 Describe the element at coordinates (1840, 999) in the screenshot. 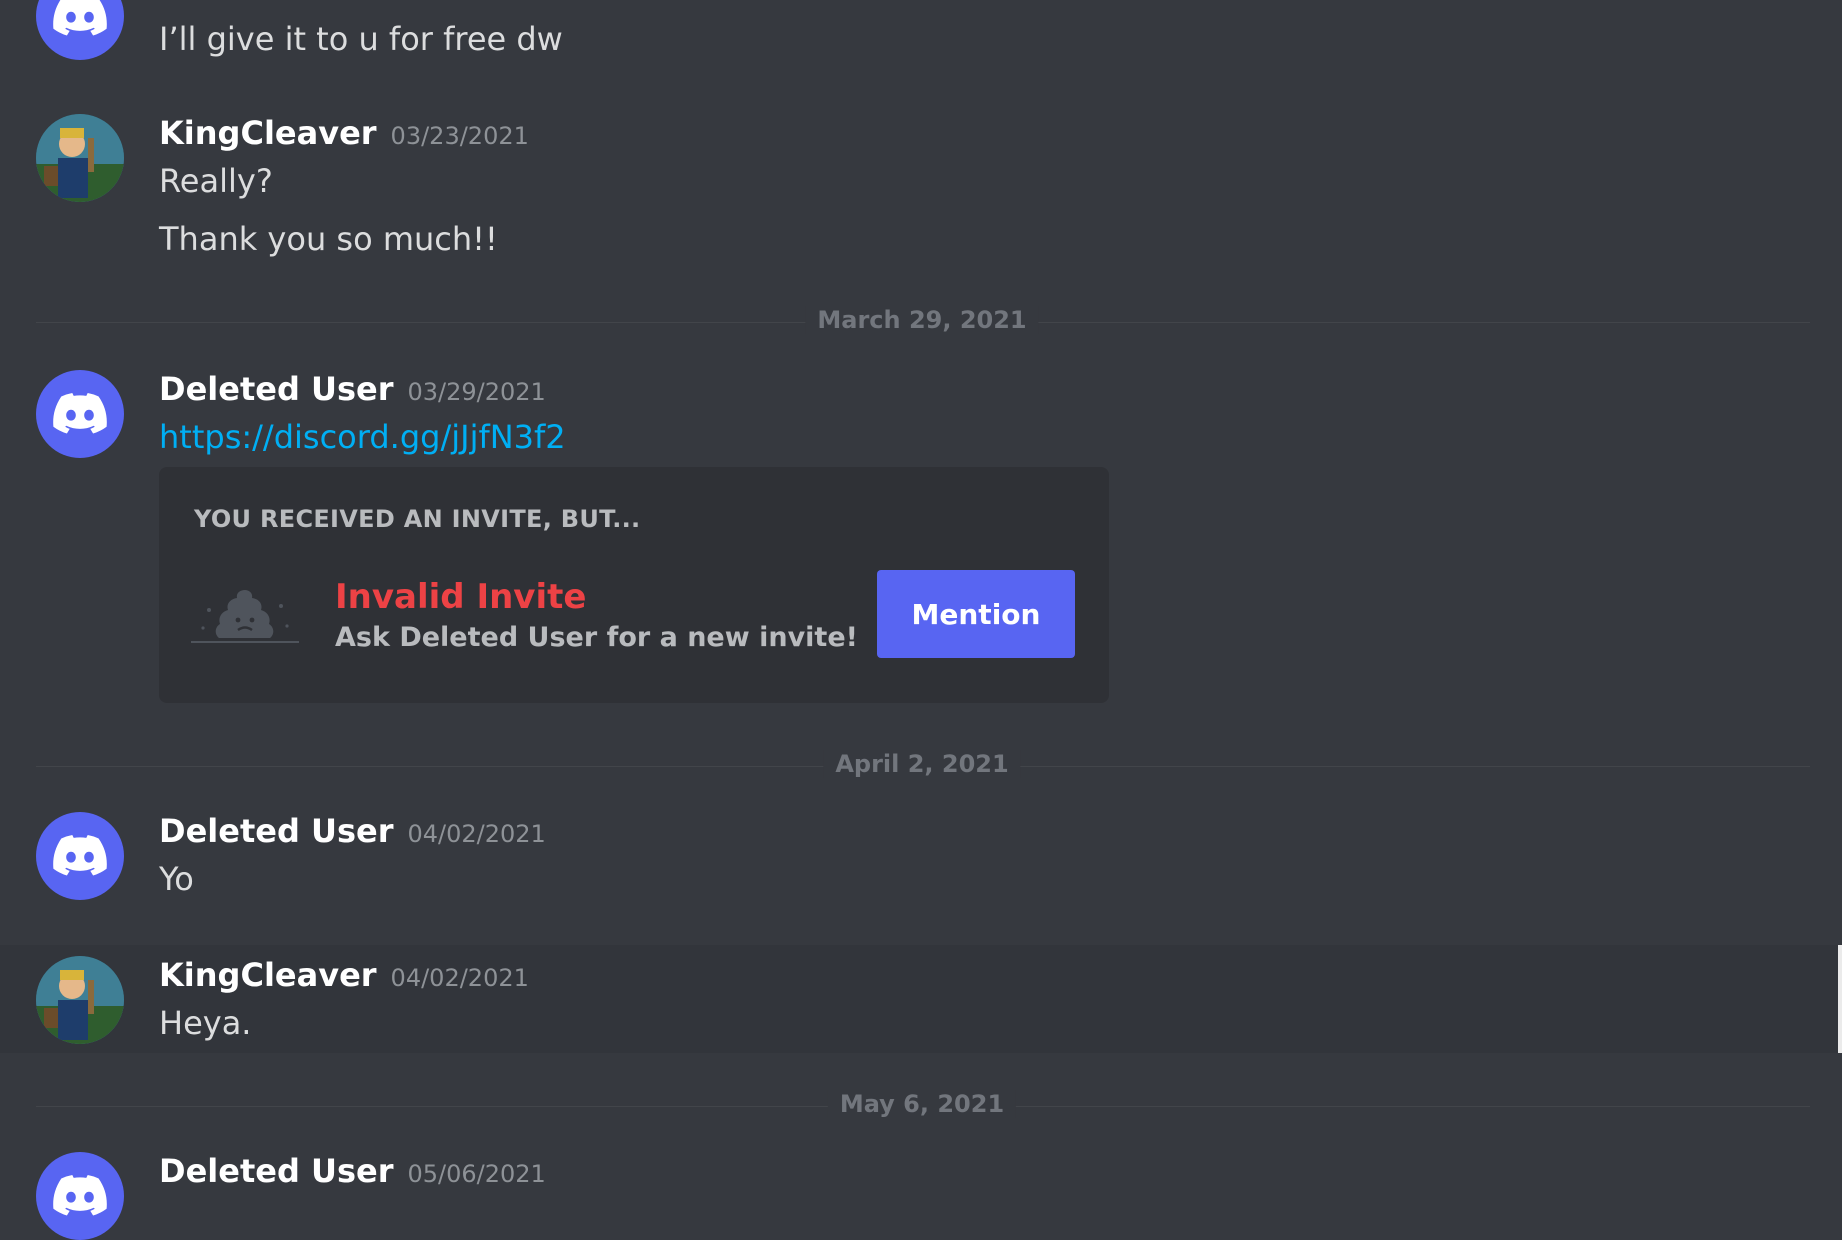

I see `scrollbar-edge` at that location.